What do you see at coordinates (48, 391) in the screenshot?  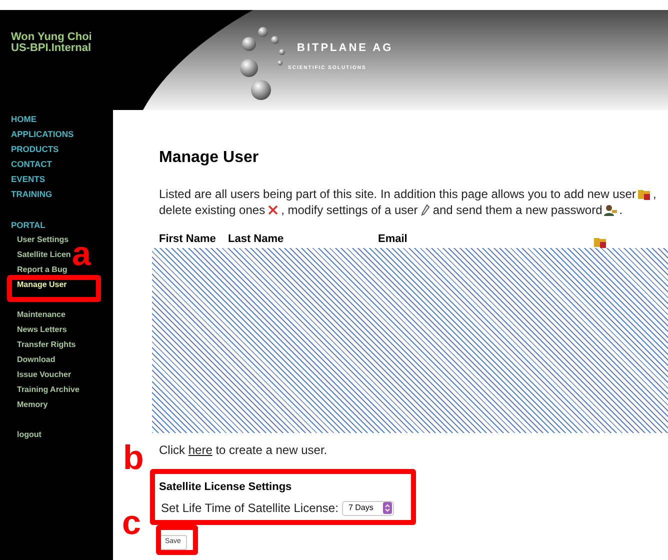 I see `portal-link: Training Archive` at bounding box center [48, 391].